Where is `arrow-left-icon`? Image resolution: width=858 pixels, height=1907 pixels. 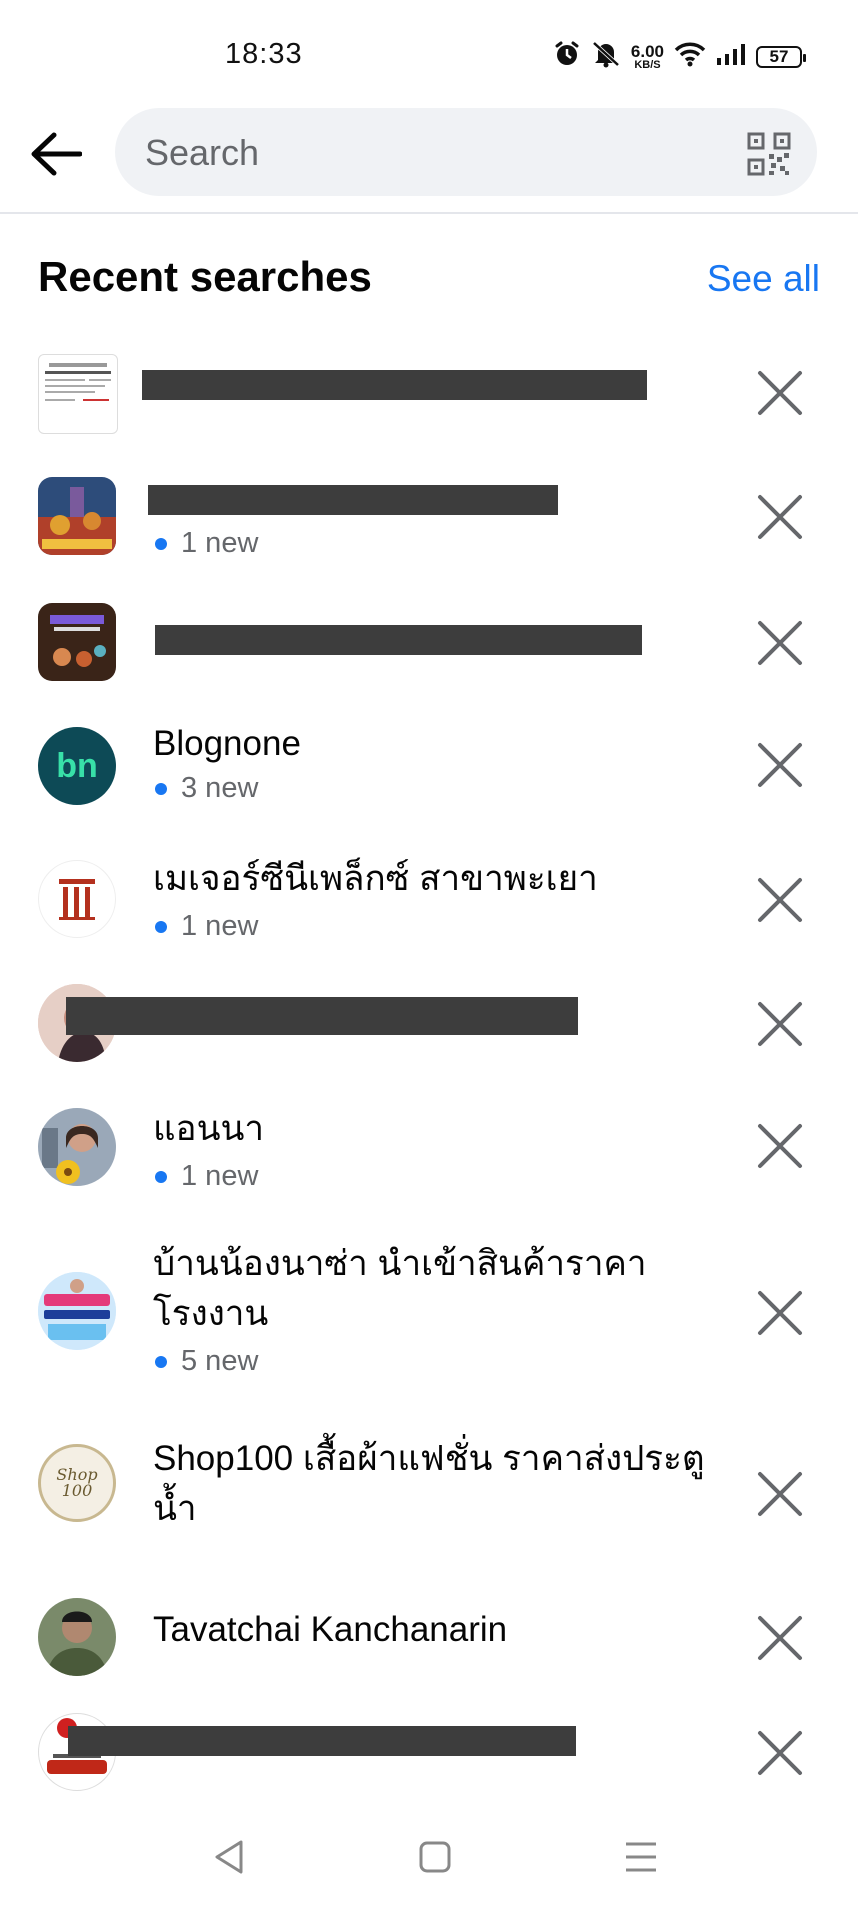
arrow-left-icon is located at coordinates (56, 154).